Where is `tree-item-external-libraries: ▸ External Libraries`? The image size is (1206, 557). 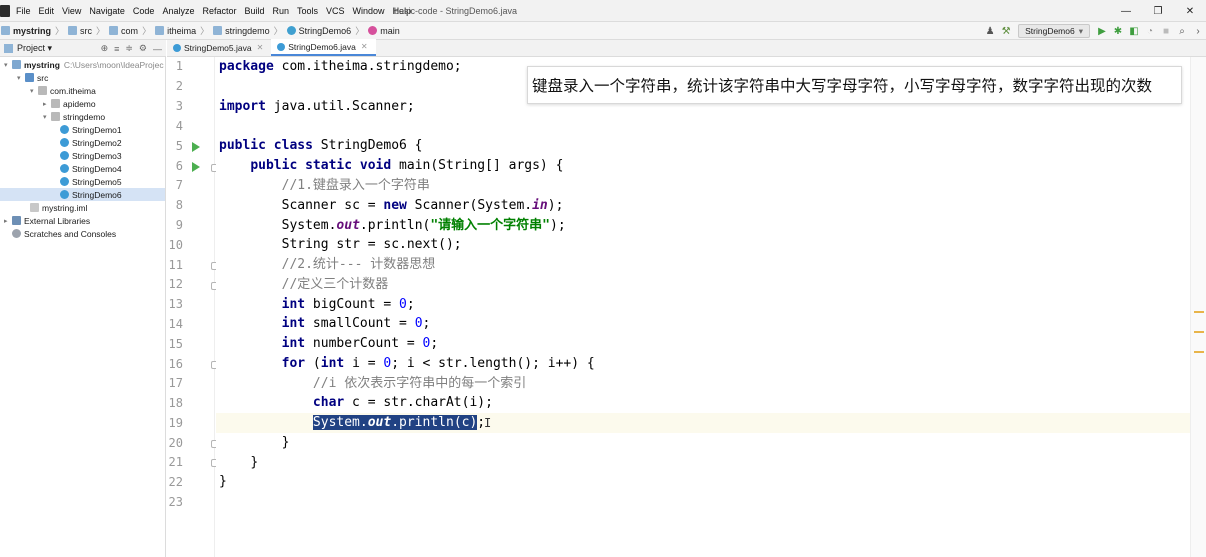 tree-item-external-libraries: ▸ External Libraries is located at coordinates (47, 220).